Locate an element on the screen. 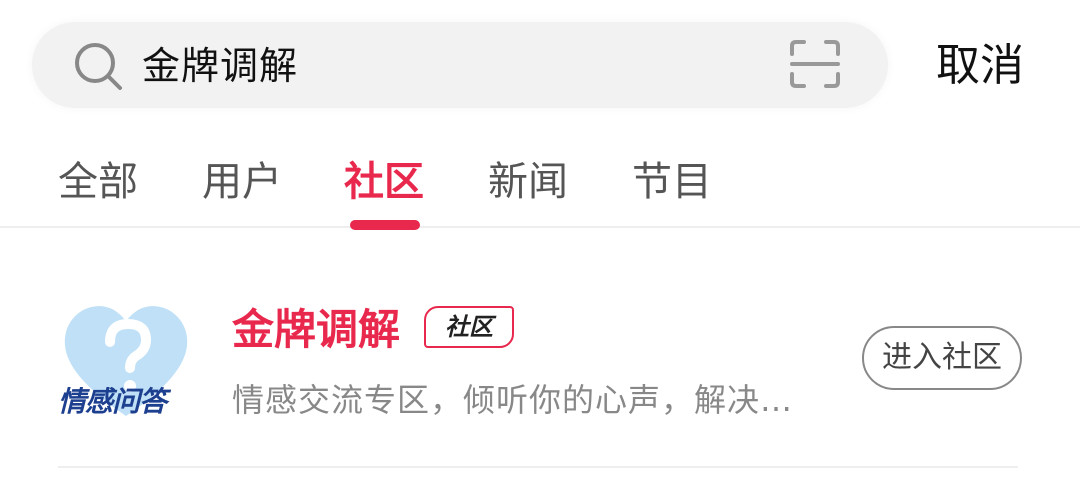 The image size is (1080, 482). community-badge: 社区 is located at coordinates (469, 327).